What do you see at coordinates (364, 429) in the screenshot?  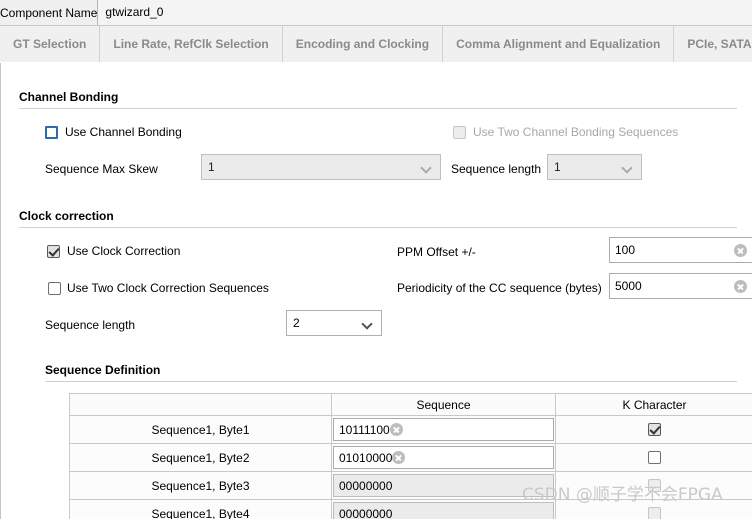 I see `sequence-value: 10111100` at bounding box center [364, 429].